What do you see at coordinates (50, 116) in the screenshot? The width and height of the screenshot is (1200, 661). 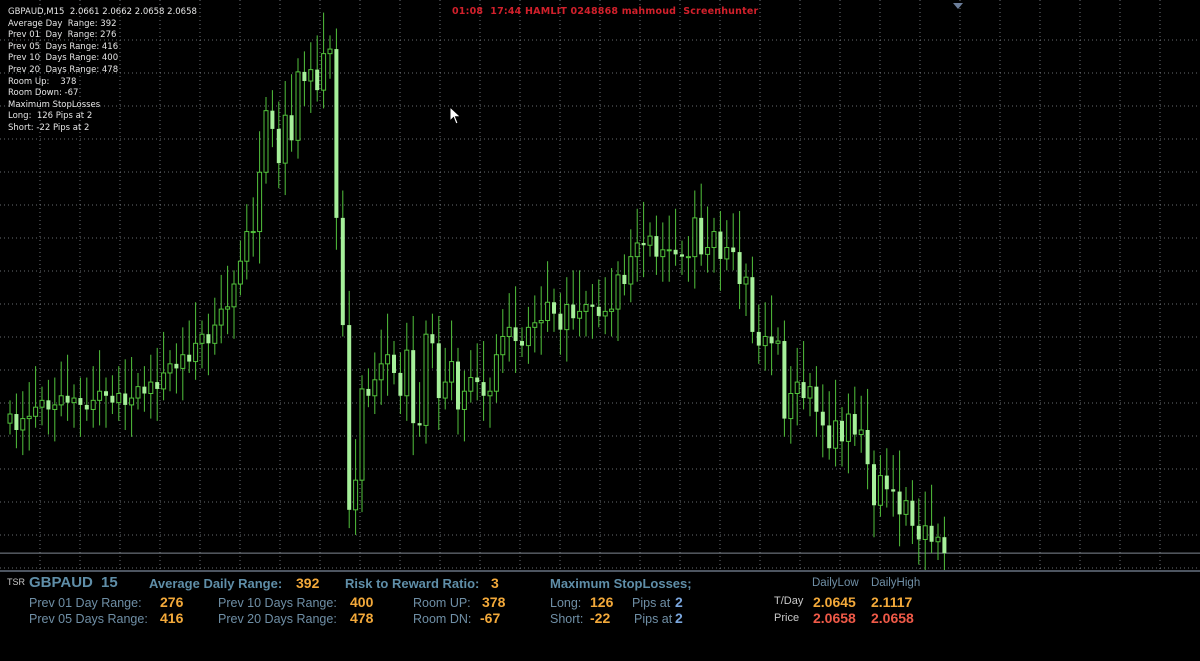 I see `info-line: Long: 126 Pips at 2` at bounding box center [50, 116].